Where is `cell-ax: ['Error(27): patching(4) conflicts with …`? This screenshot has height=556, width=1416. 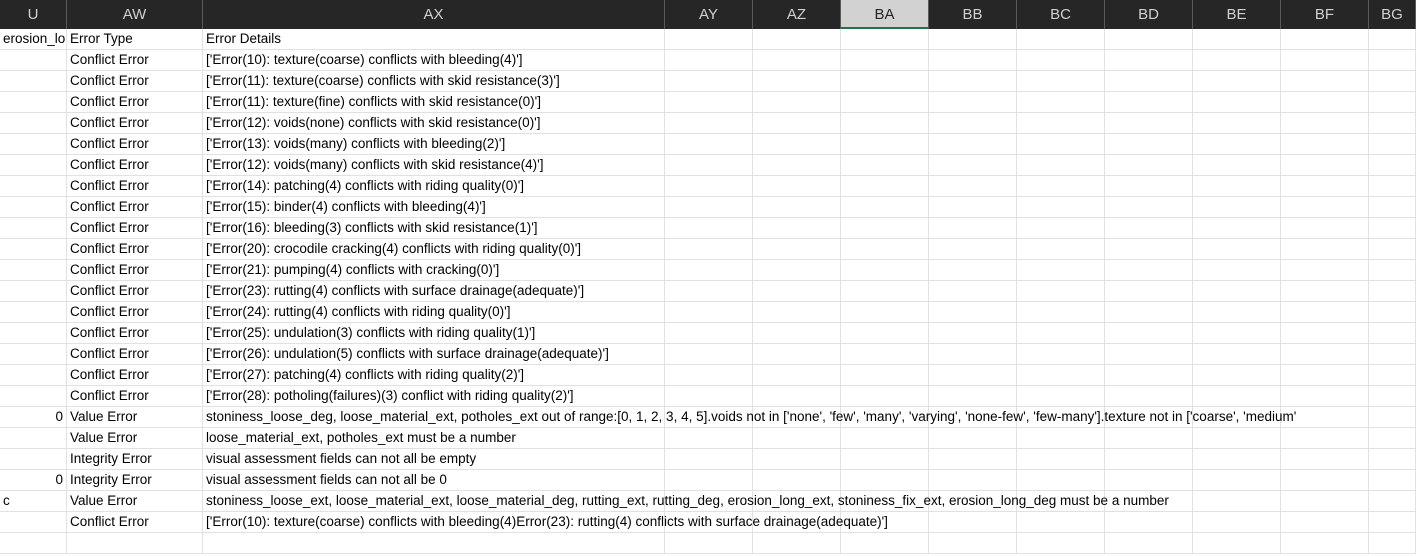
cell-ax: ['Error(27): patching(4) conflicts with … is located at coordinates (434, 375).